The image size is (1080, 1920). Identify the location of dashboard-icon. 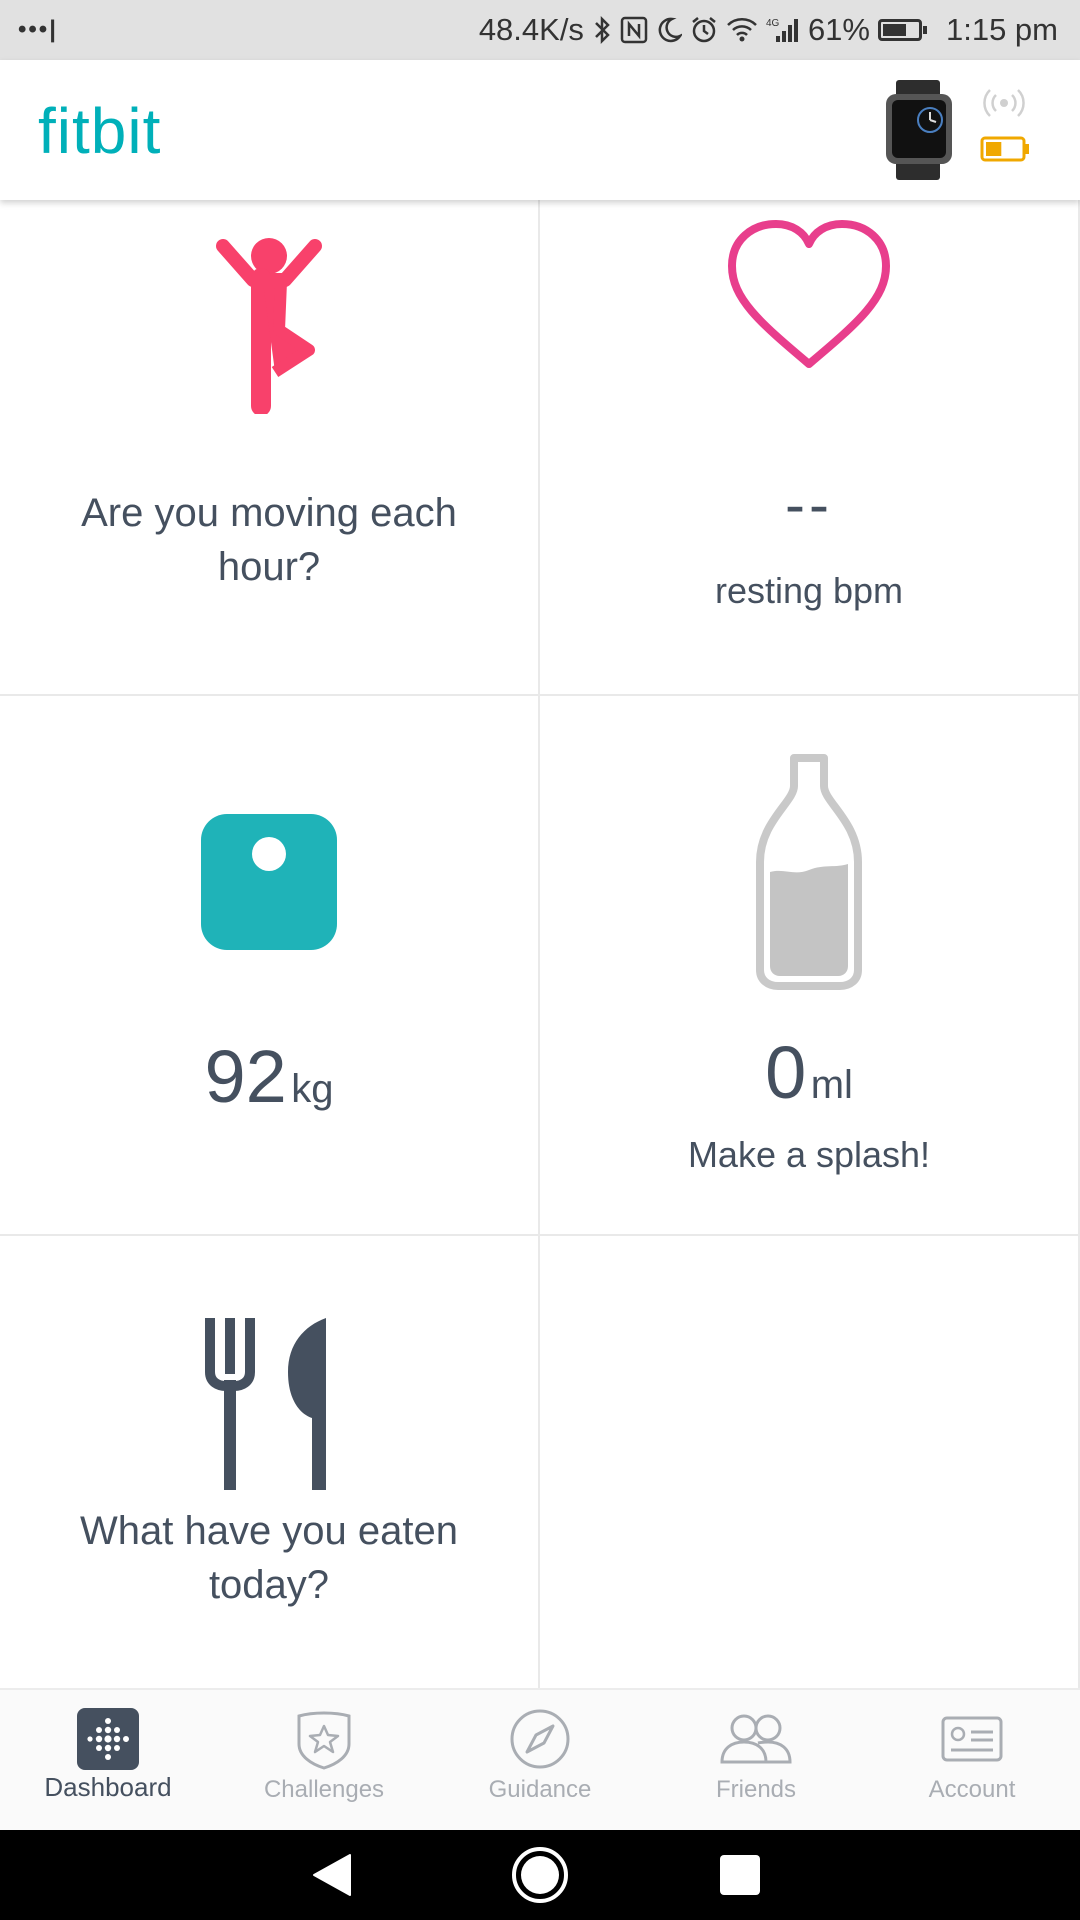
(108, 1739).